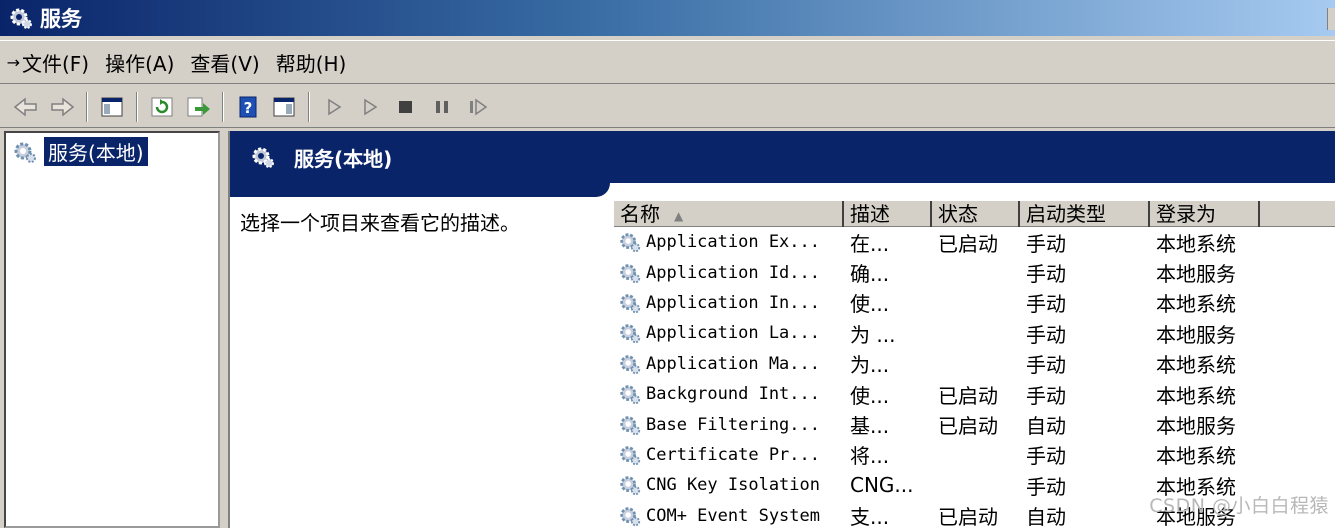 The image size is (1335, 528). I want to click on start-alt-icon, so click(371, 106).